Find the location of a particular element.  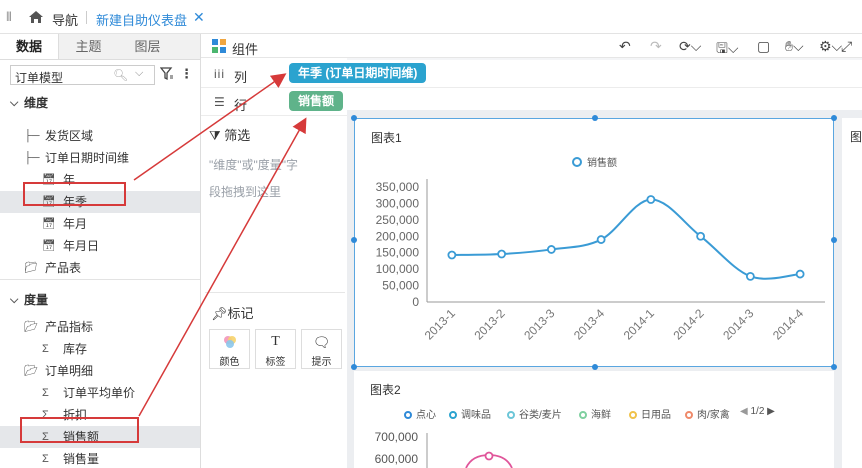

tree-field: Σ 库存 is located at coordinates (100, 349).